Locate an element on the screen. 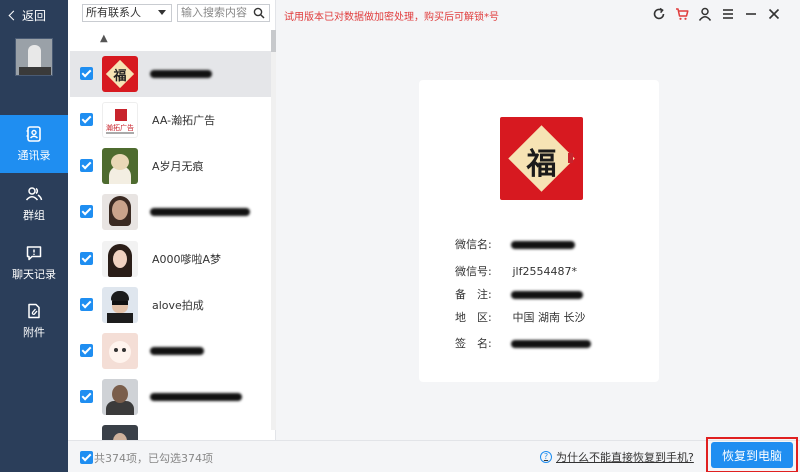  minimize-icon is located at coordinates (751, 14).